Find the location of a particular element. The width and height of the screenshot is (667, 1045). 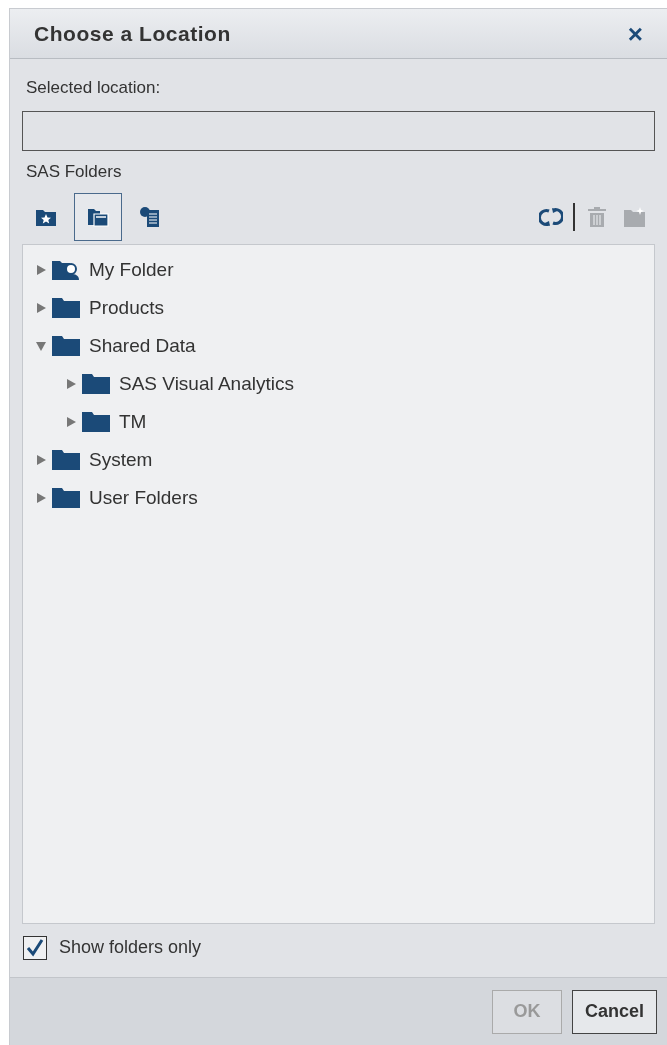

folder-name: SAS Visual Analytics is located at coordinates (206, 383).